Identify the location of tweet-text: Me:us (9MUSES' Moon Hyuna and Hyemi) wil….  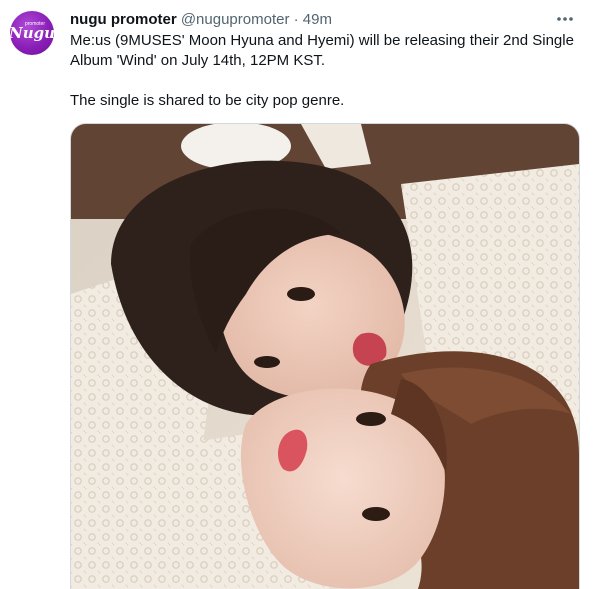
(325, 71).